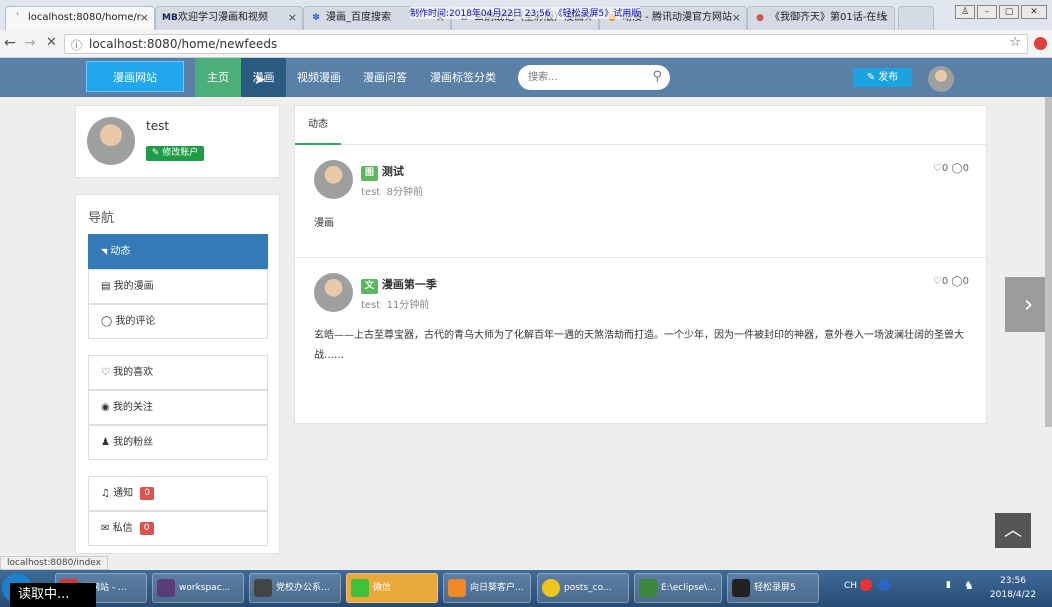 The height and width of the screenshot is (607, 1052). What do you see at coordinates (965, 12) in the screenshot?
I see `user-icon: ♙` at bounding box center [965, 12].